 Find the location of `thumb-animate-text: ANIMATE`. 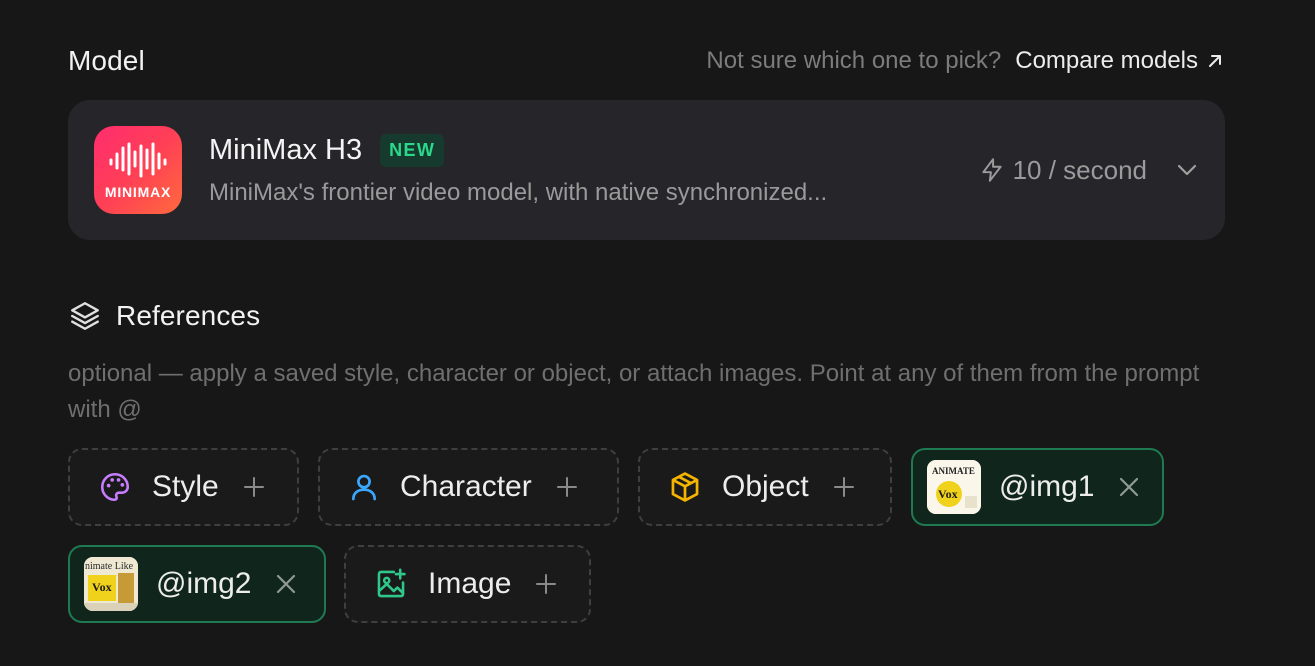

thumb-animate-text: ANIMATE is located at coordinates (953, 471).